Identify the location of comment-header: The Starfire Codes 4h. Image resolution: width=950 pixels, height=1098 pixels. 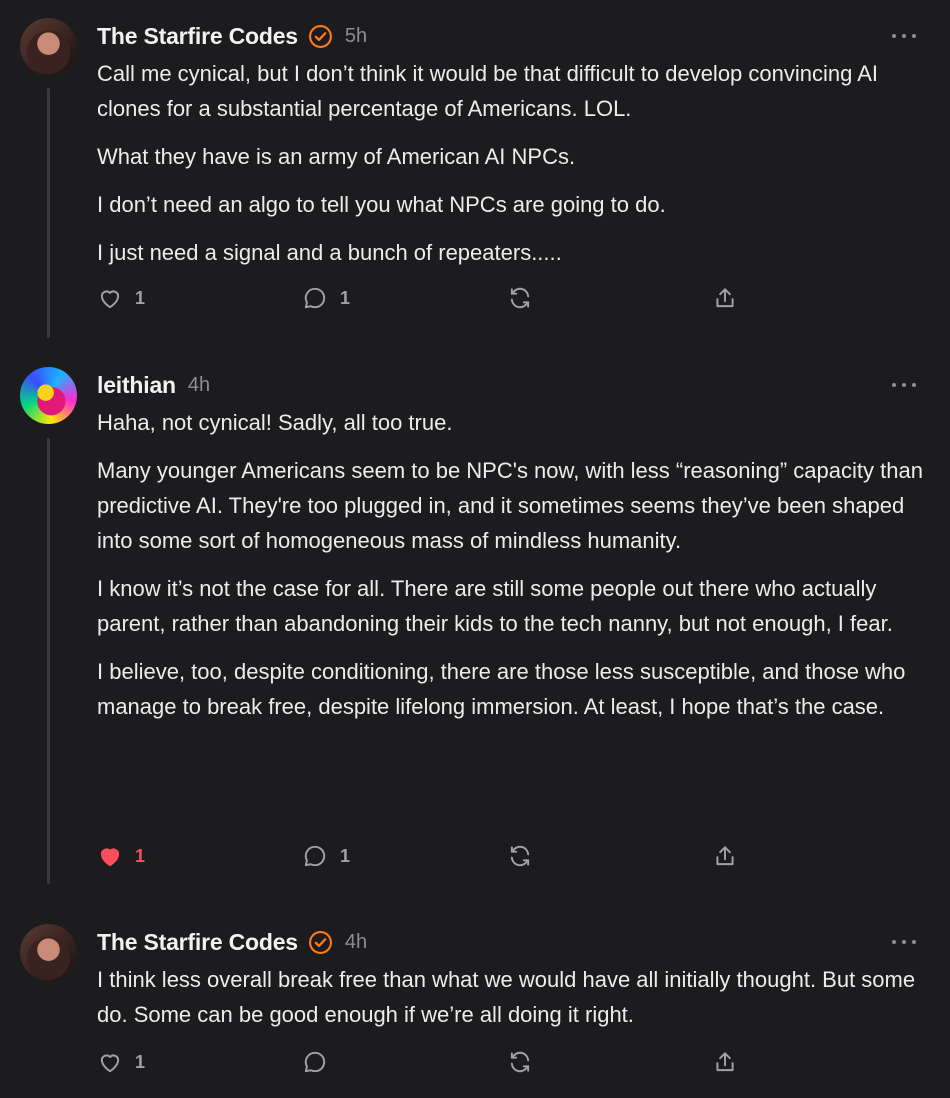
(232, 942).